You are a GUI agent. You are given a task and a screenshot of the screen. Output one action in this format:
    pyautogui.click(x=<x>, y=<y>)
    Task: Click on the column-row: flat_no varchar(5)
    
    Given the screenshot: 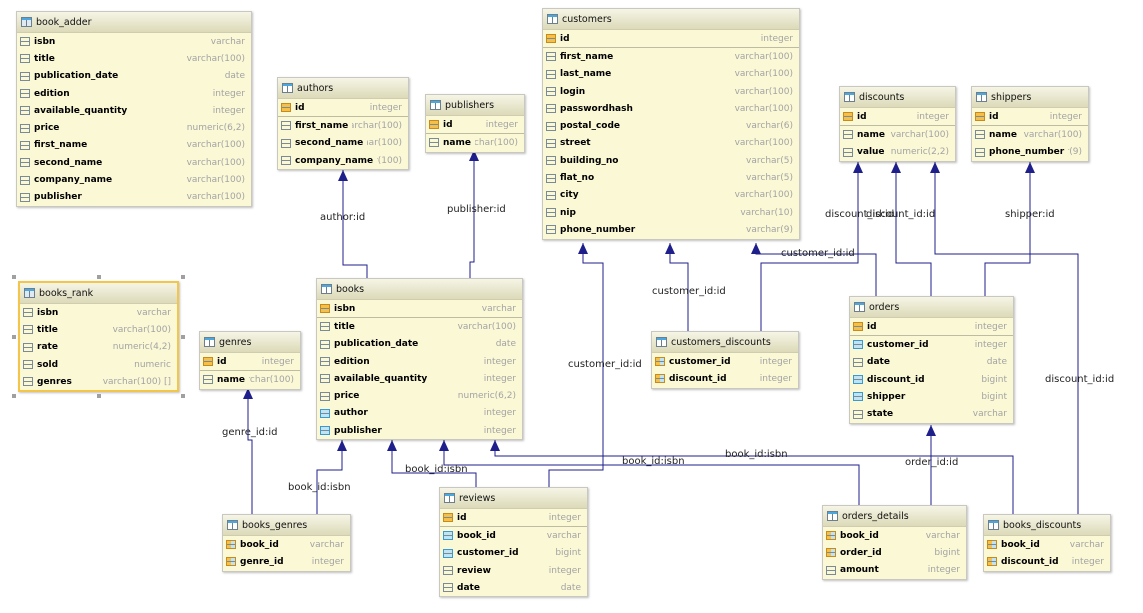 What is the action you would take?
    pyautogui.click(x=671, y=177)
    